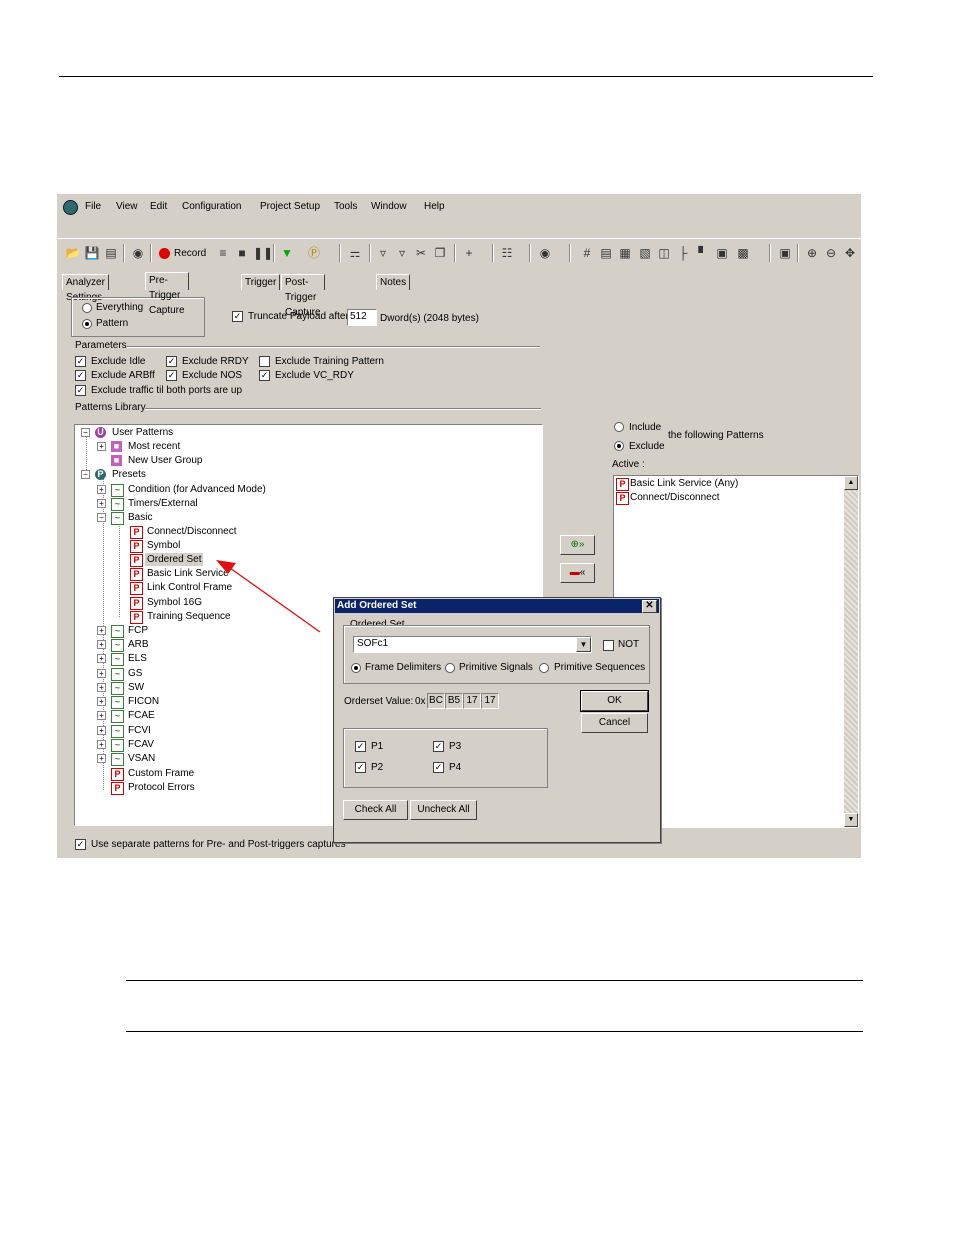 This screenshot has height=1235, width=954. What do you see at coordinates (490, 701) in the screenshot?
I see `hex-byte-4: 17` at bounding box center [490, 701].